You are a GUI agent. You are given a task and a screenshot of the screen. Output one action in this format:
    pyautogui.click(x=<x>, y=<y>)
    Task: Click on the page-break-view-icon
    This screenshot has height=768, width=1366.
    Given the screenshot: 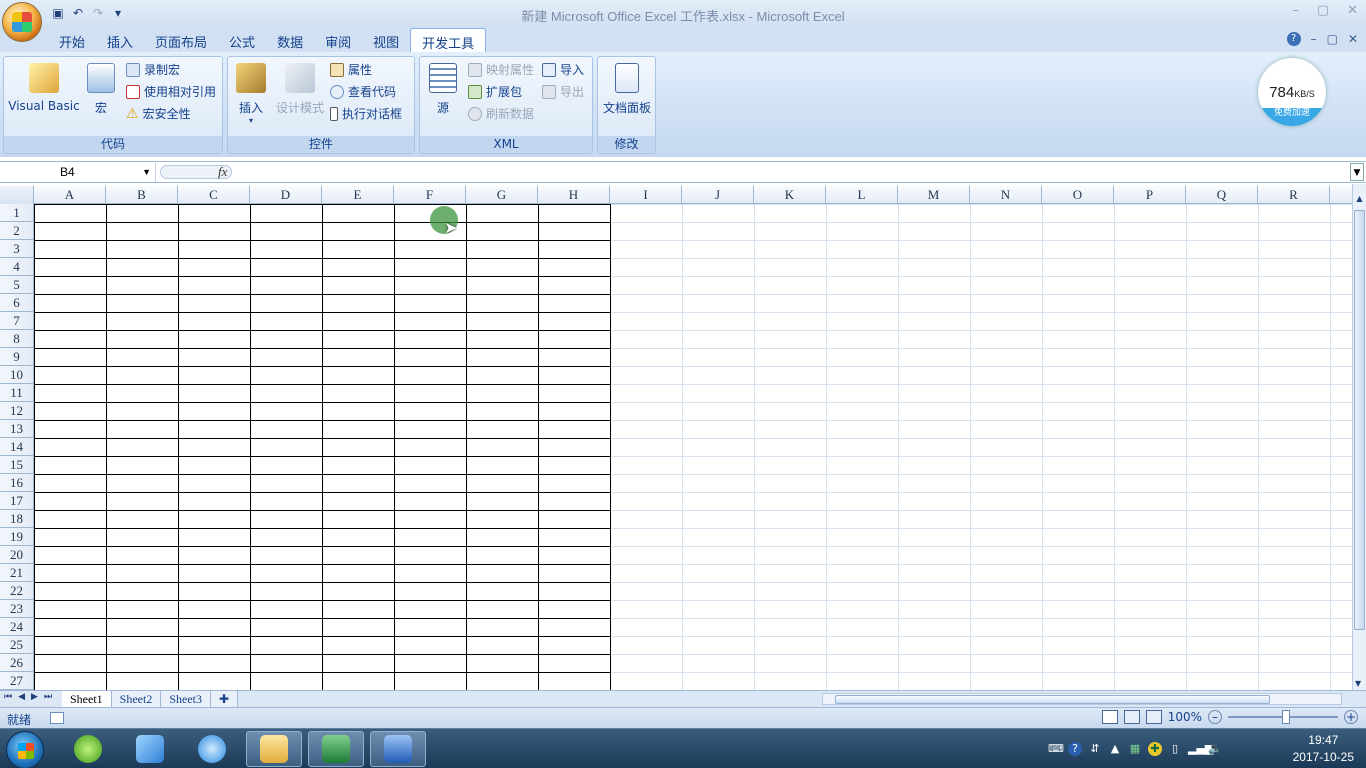 What is the action you would take?
    pyautogui.click(x=1153, y=717)
    